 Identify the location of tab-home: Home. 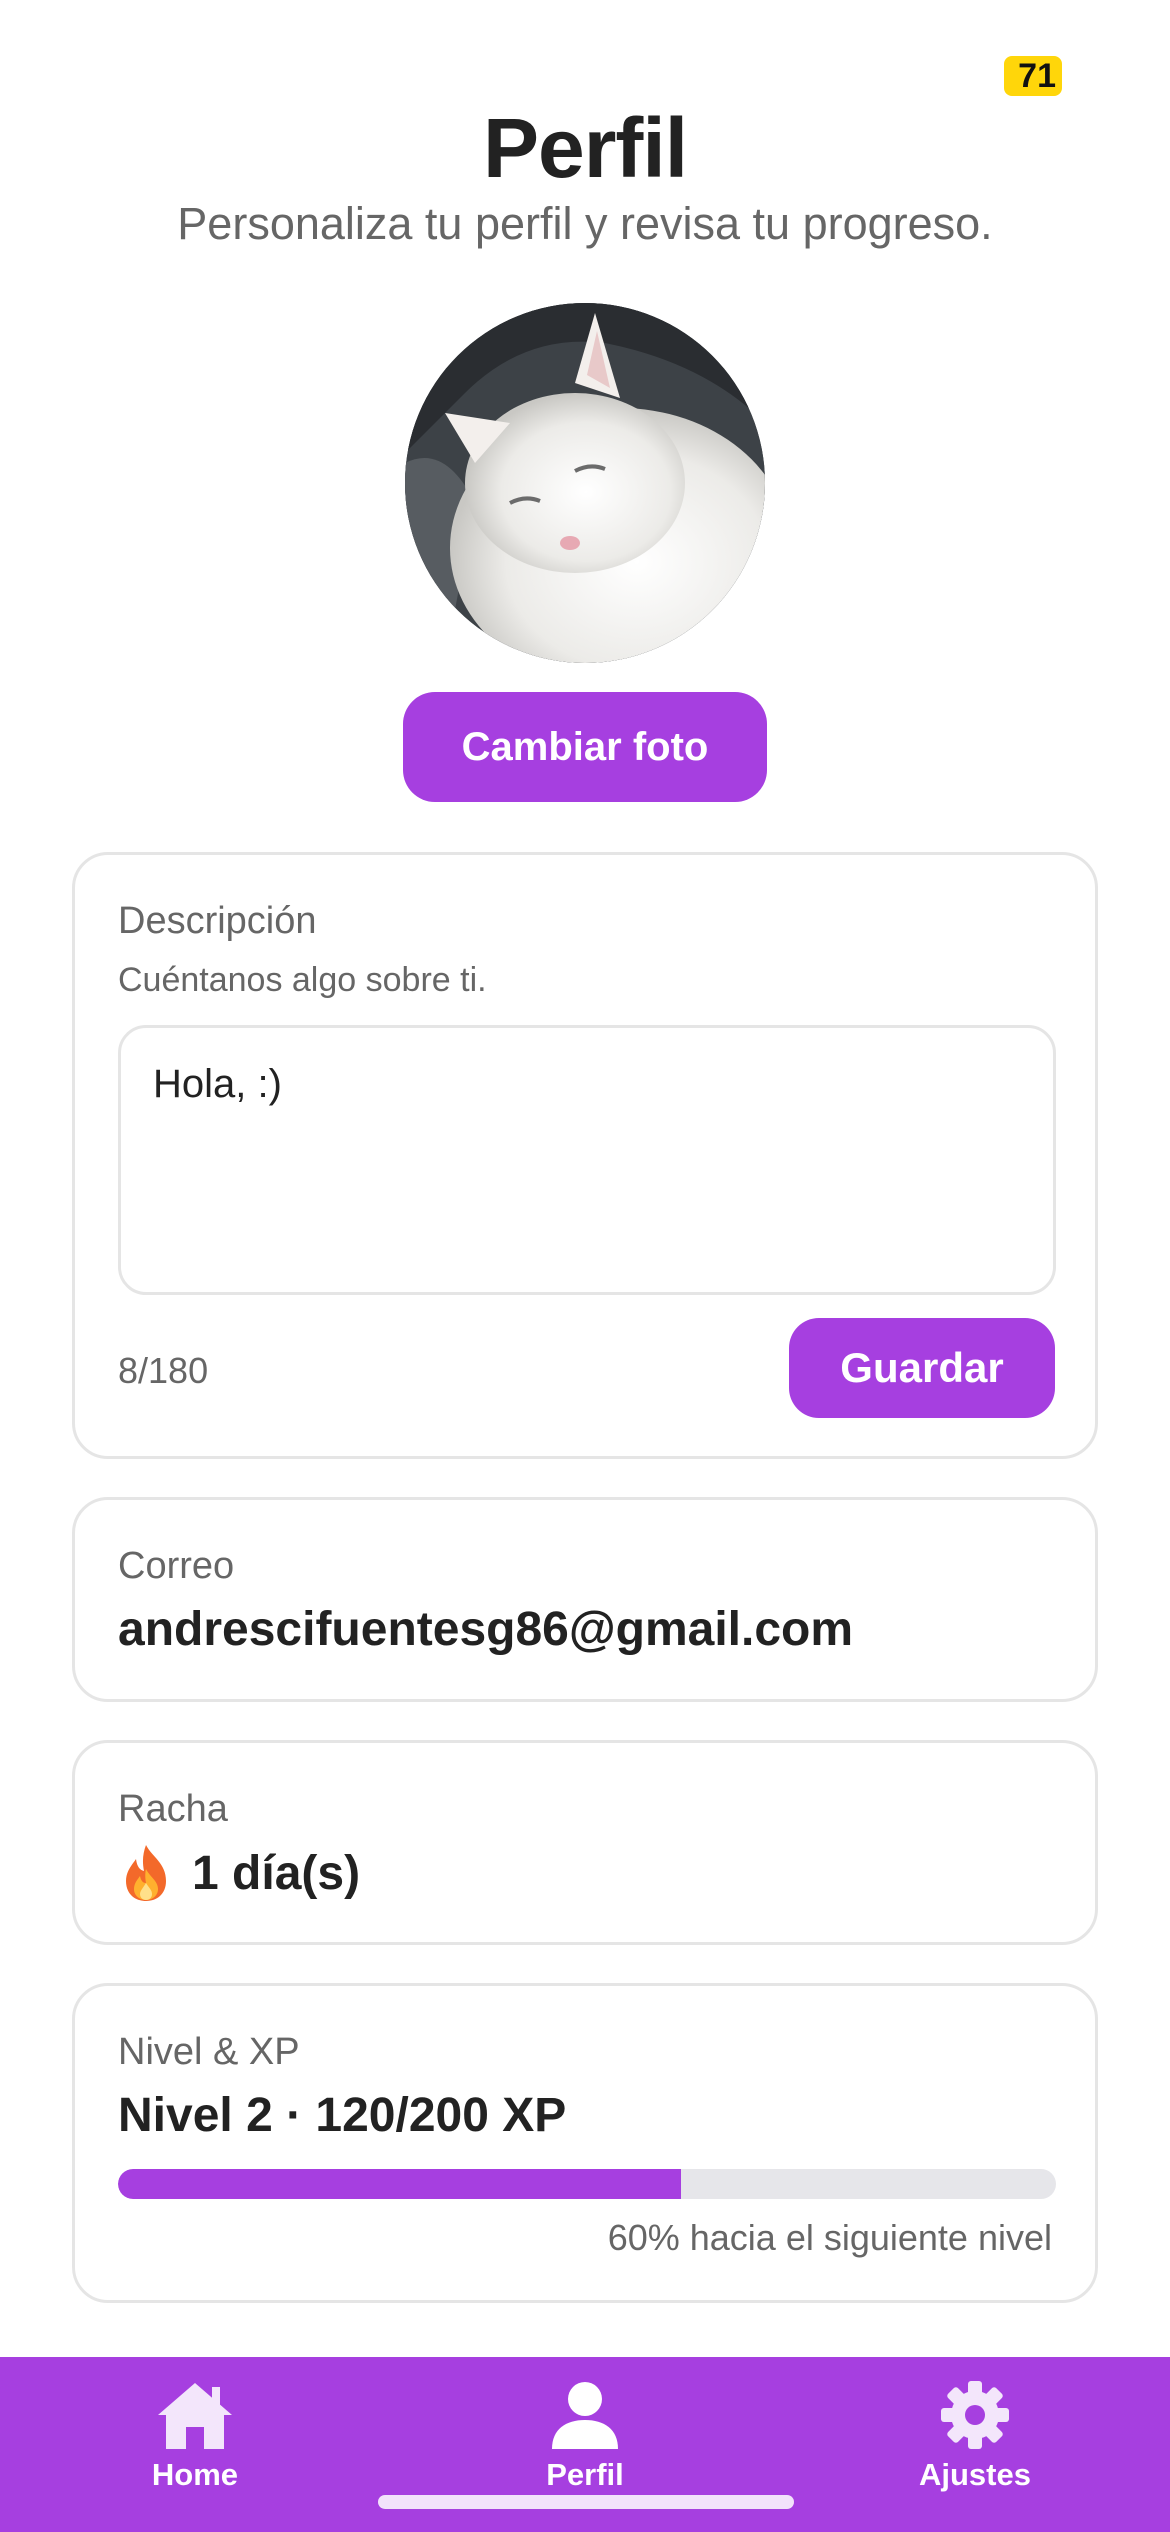
(195, 2436).